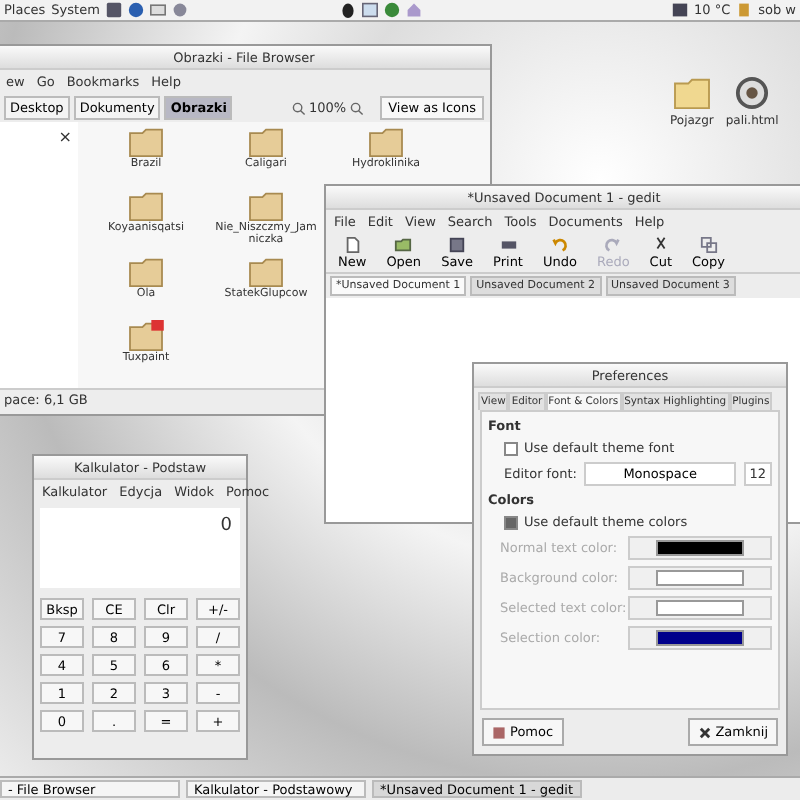 This screenshot has height=800, width=800. Describe the element at coordinates (140, 548) in the screenshot. I see `calculator-display: 0` at that location.